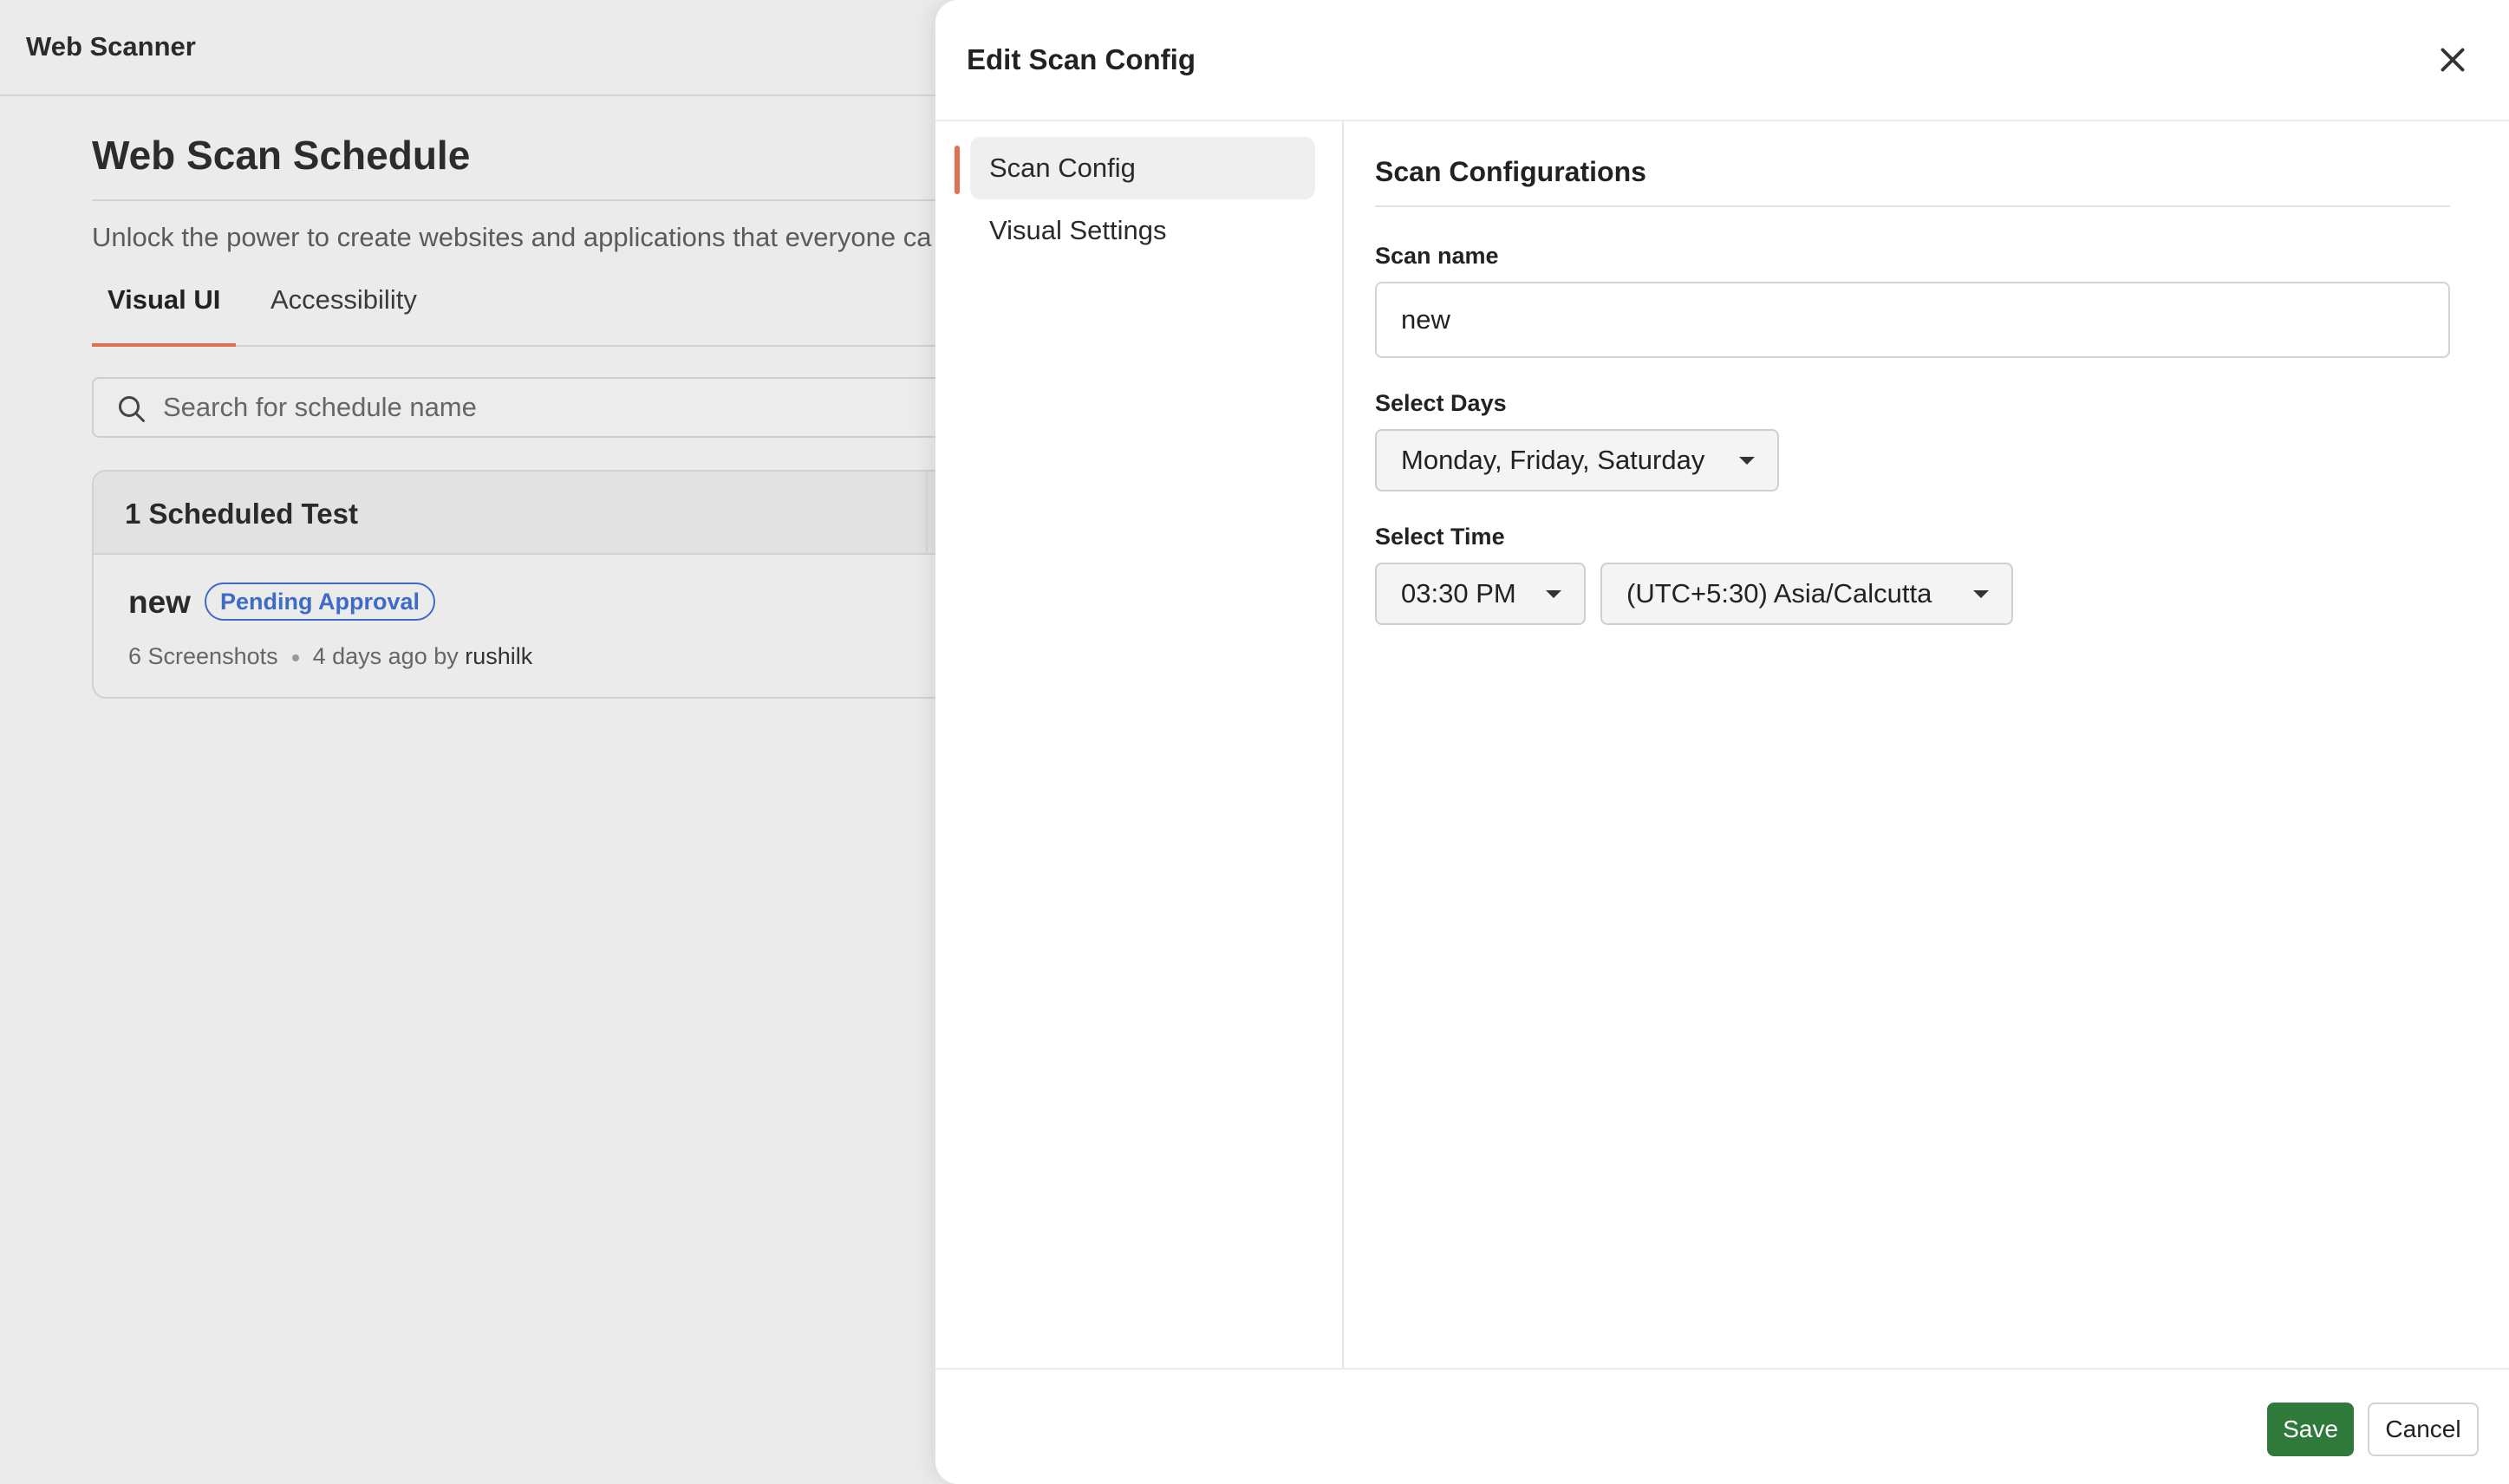  I want to click on active-nav-indicator, so click(958, 170).